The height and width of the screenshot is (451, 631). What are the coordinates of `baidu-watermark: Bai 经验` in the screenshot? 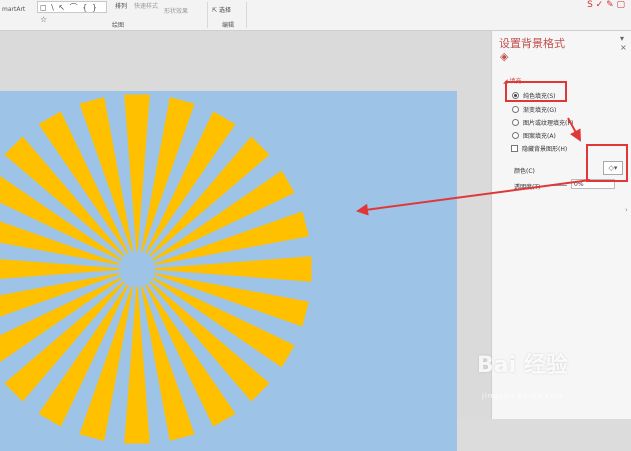 It's located at (522, 365).